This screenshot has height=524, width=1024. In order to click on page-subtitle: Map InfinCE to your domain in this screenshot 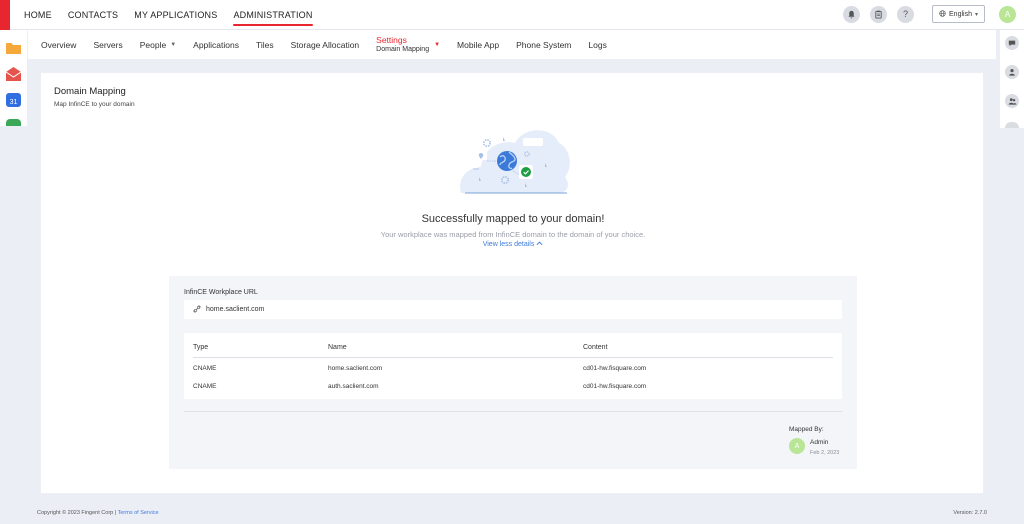, I will do `click(94, 104)`.